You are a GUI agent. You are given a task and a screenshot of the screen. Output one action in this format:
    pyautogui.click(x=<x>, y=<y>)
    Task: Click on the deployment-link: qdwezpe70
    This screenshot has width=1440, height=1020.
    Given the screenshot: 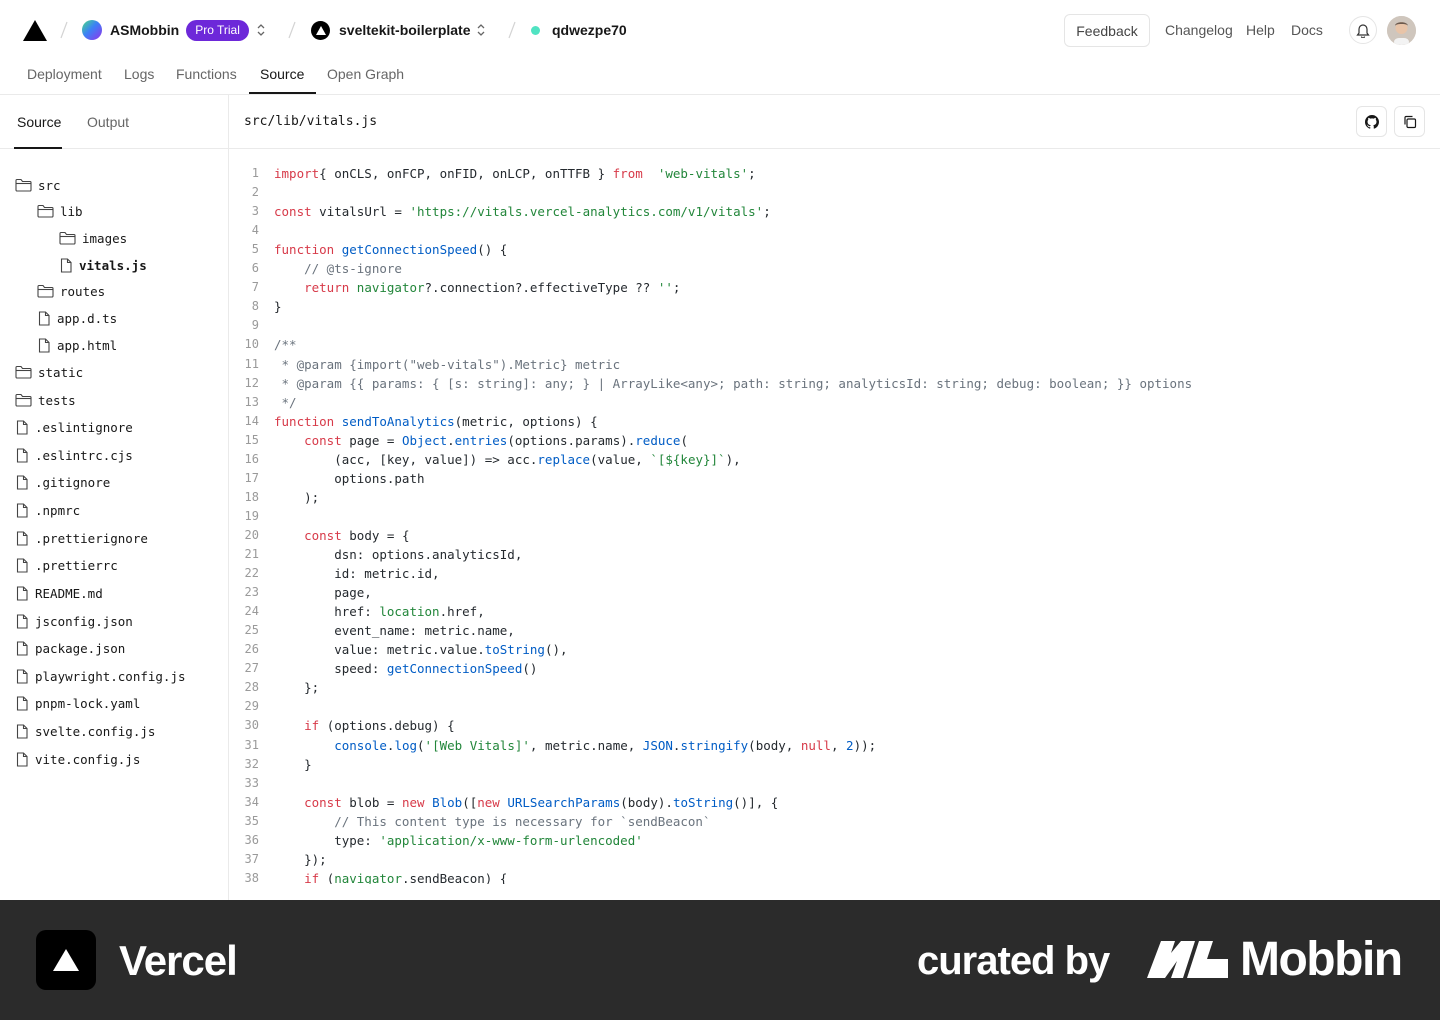 What is the action you would take?
    pyautogui.click(x=579, y=30)
    